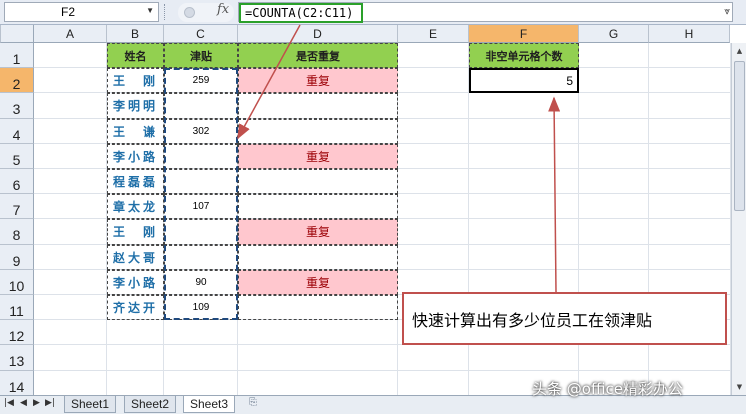  What do you see at coordinates (739, 136) in the screenshot?
I see `scroll-thumb` at bounding box center [739, 136].